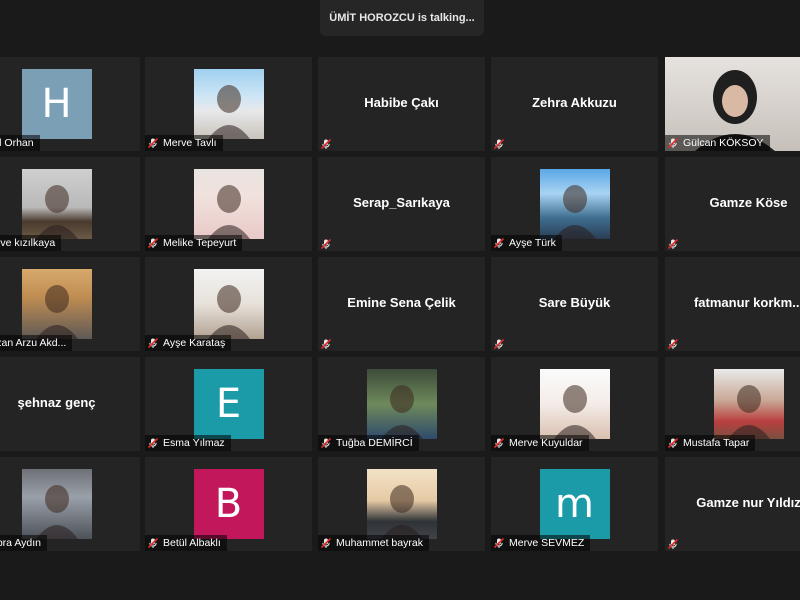  I want to click on participant-name: Emine Sena Çelik, so click(401, 302).